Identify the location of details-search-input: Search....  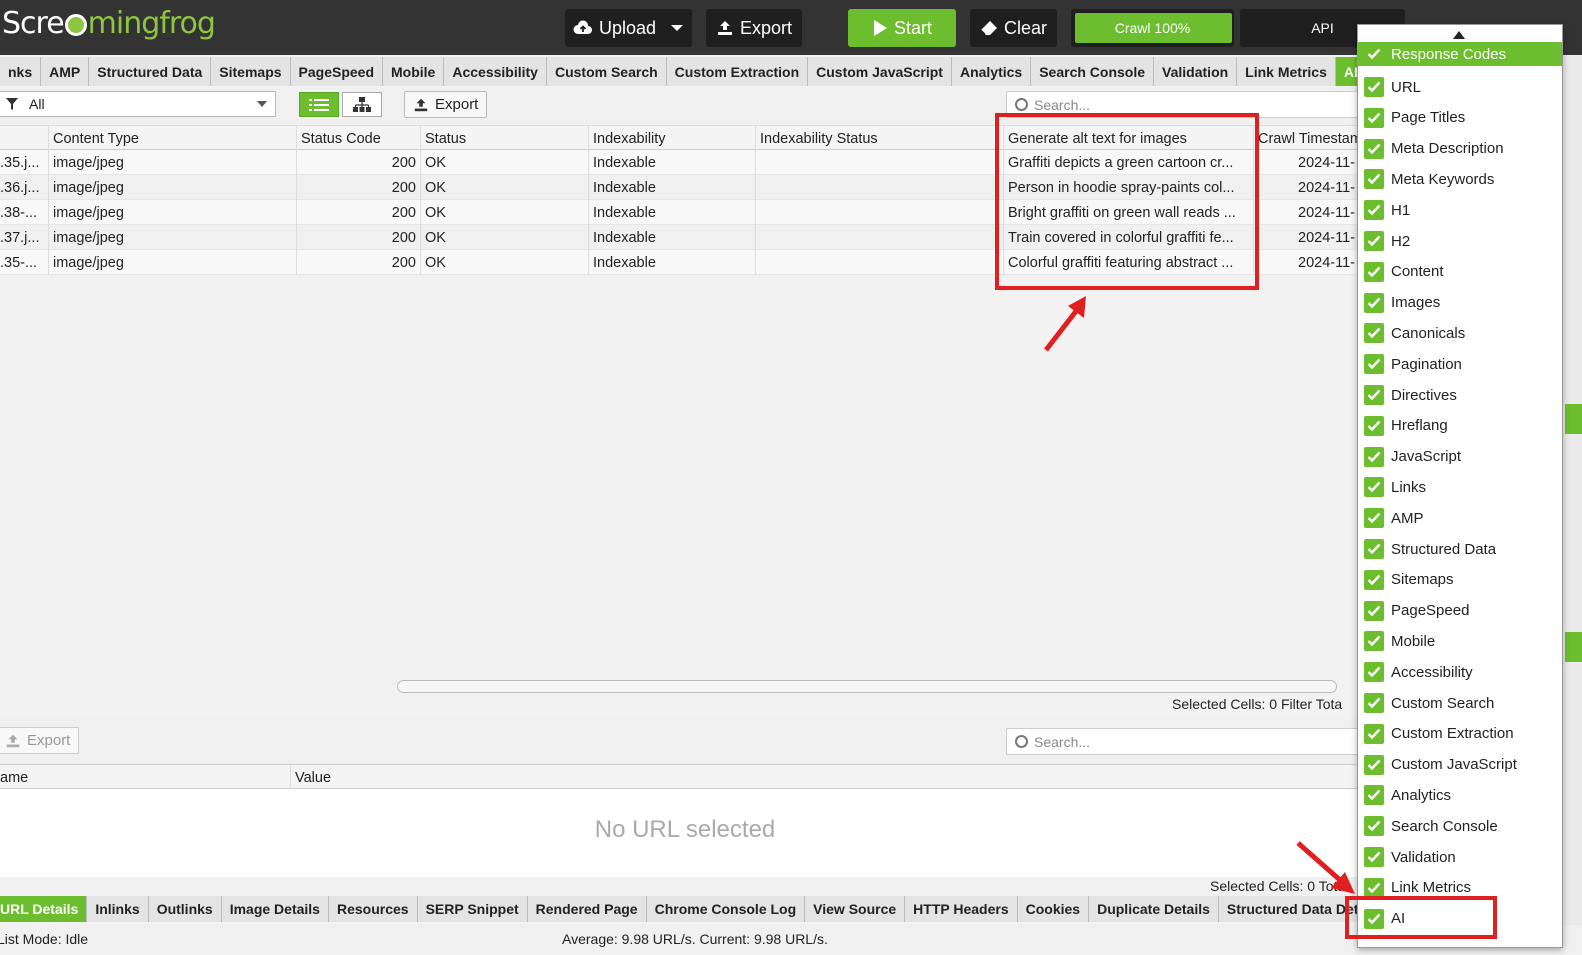
(1183, 741).